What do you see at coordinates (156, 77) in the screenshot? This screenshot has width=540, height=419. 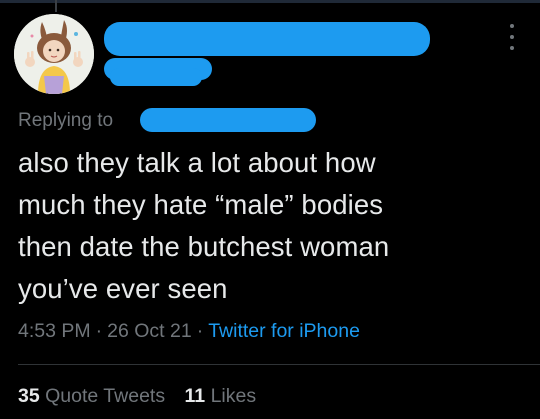 I see `redacted-username-extra` at bounding box center [156, 77].